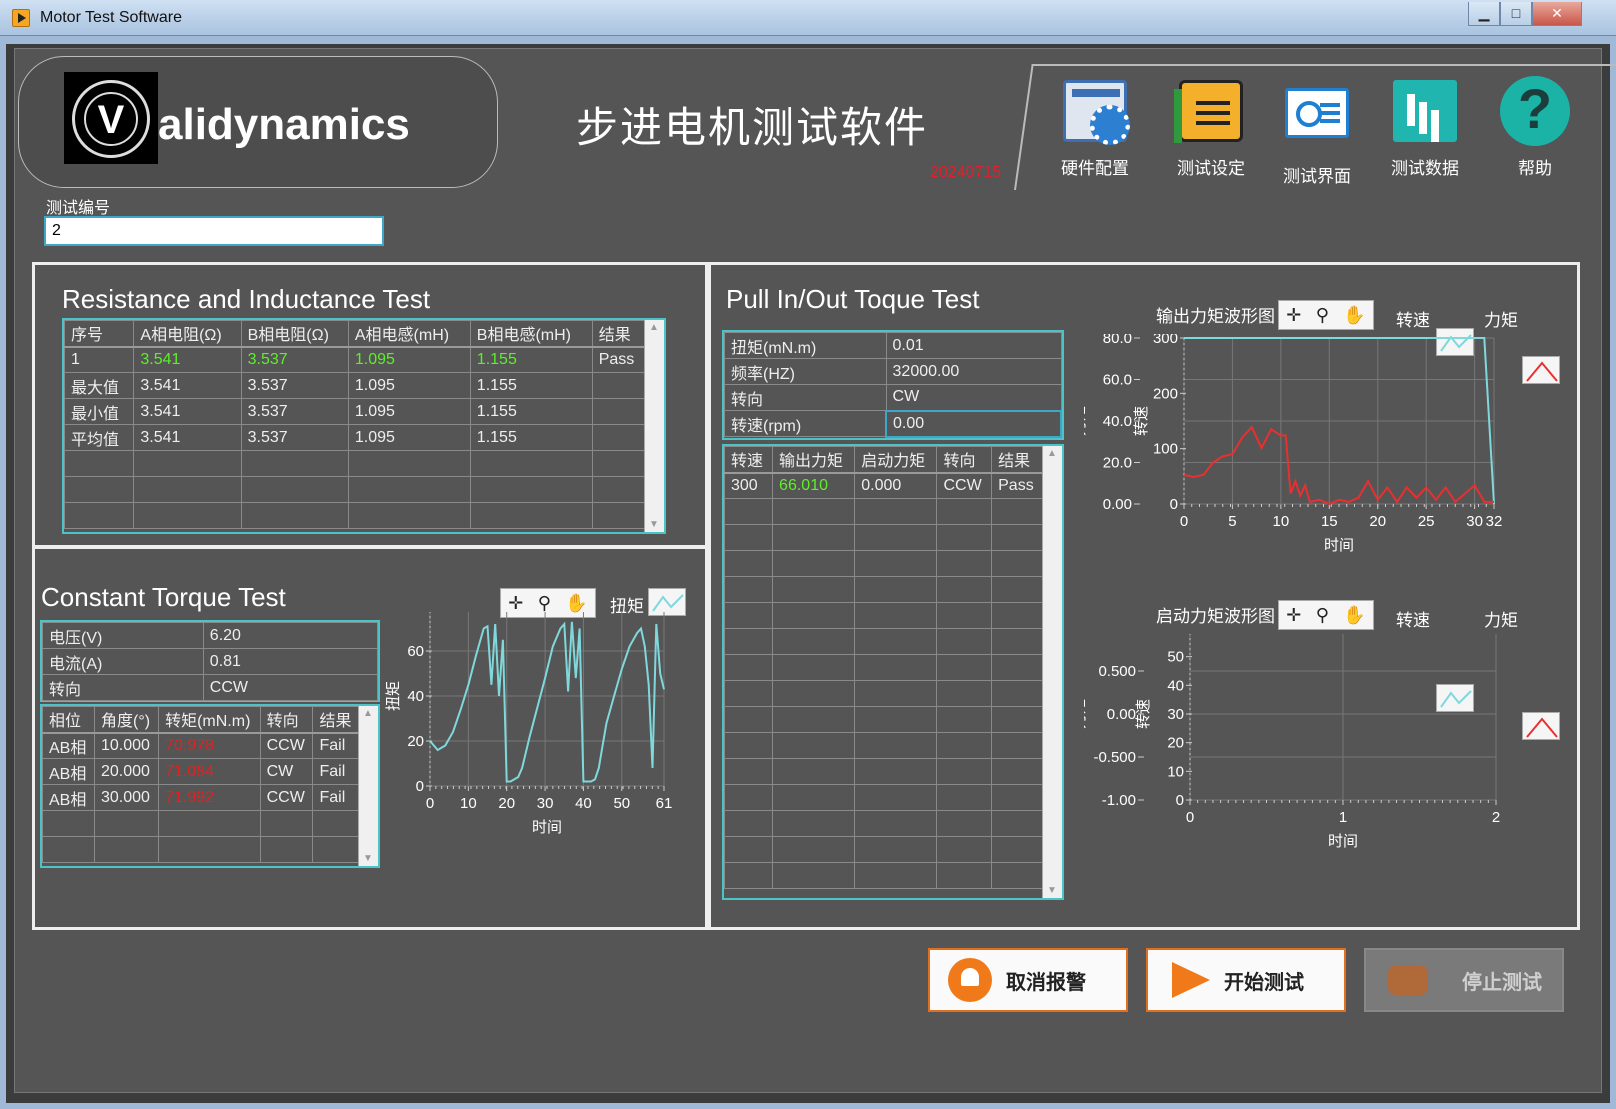 The height and width of the screenshot is (1109, 1616). What do you see at coordinates (973, 345) in the screenshot?
I see `param-value: 0.01` at bounding box center [973, 345].